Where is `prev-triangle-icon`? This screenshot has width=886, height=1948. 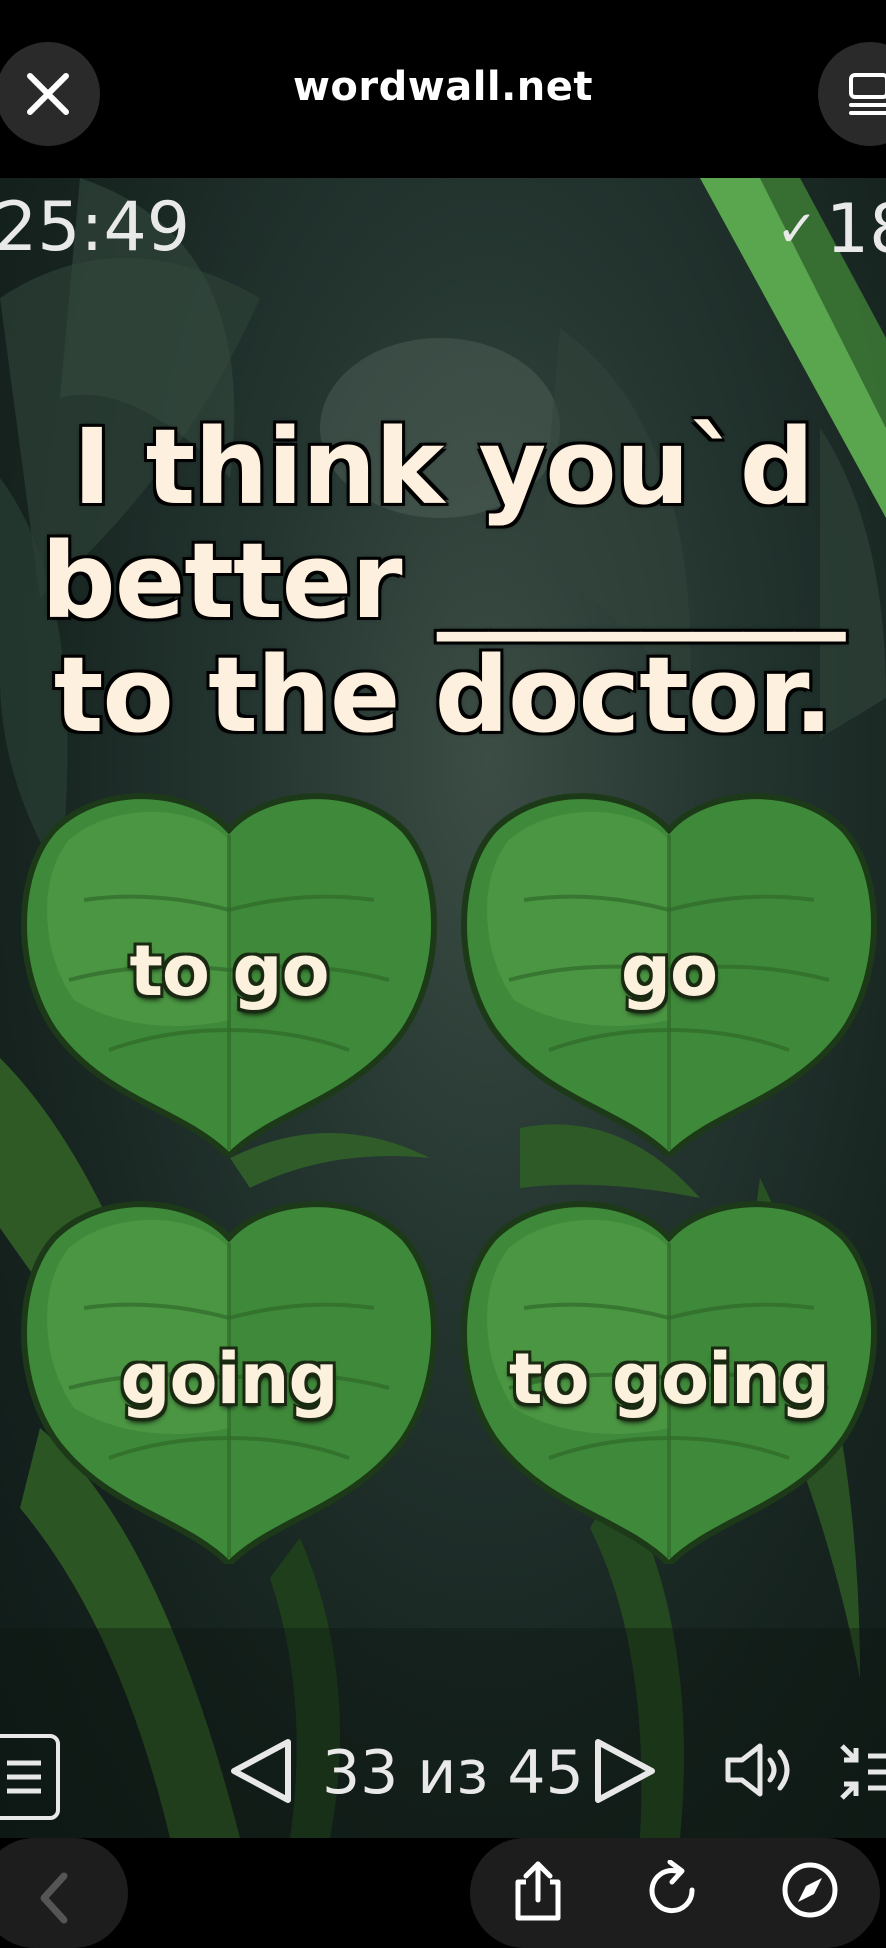 prev-triangle-icon is located at coordinates (261, 1771).